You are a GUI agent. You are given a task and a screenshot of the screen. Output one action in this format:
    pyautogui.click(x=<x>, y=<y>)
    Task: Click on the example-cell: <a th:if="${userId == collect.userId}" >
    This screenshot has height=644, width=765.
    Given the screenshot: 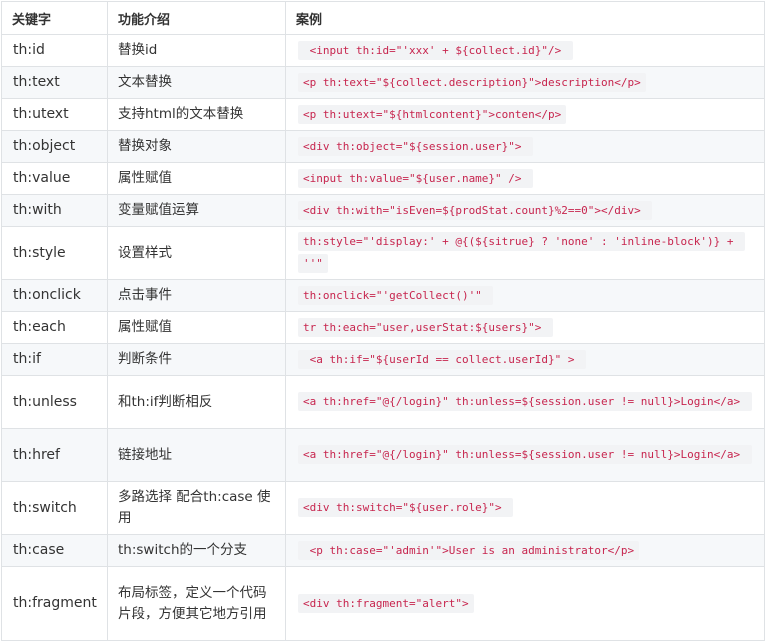 What is the action you would take?
    pyautogui.click(x=525, y=359)
    